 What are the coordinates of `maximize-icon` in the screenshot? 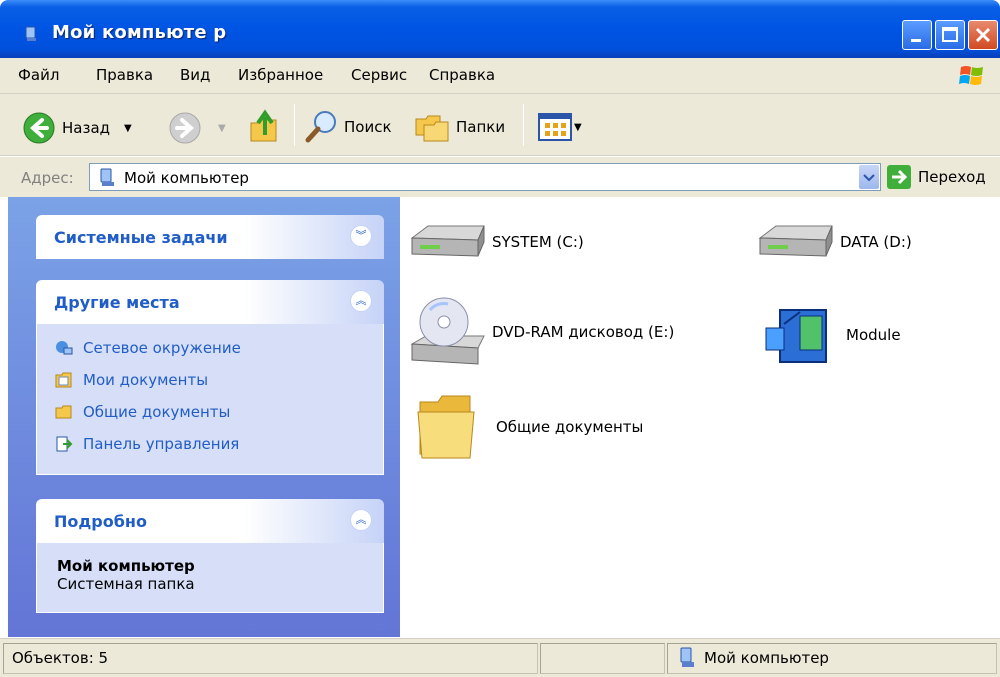 It's located at (950, 34).